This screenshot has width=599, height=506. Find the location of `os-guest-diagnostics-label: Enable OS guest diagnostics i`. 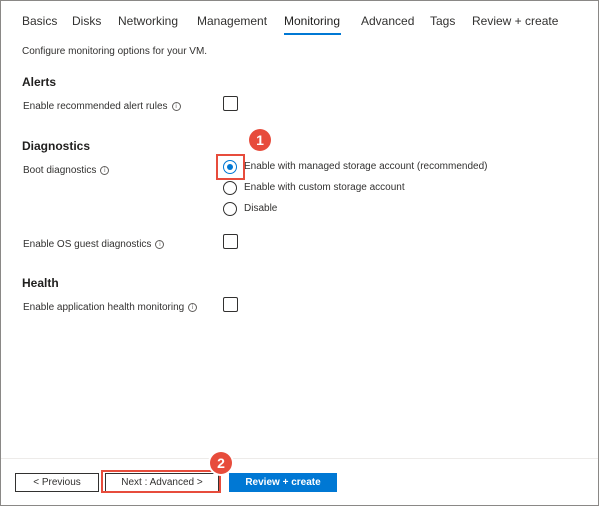

os-guest-diagnostics-label: Enable OS guest diagnostics i is located at coordinates (94, 244).